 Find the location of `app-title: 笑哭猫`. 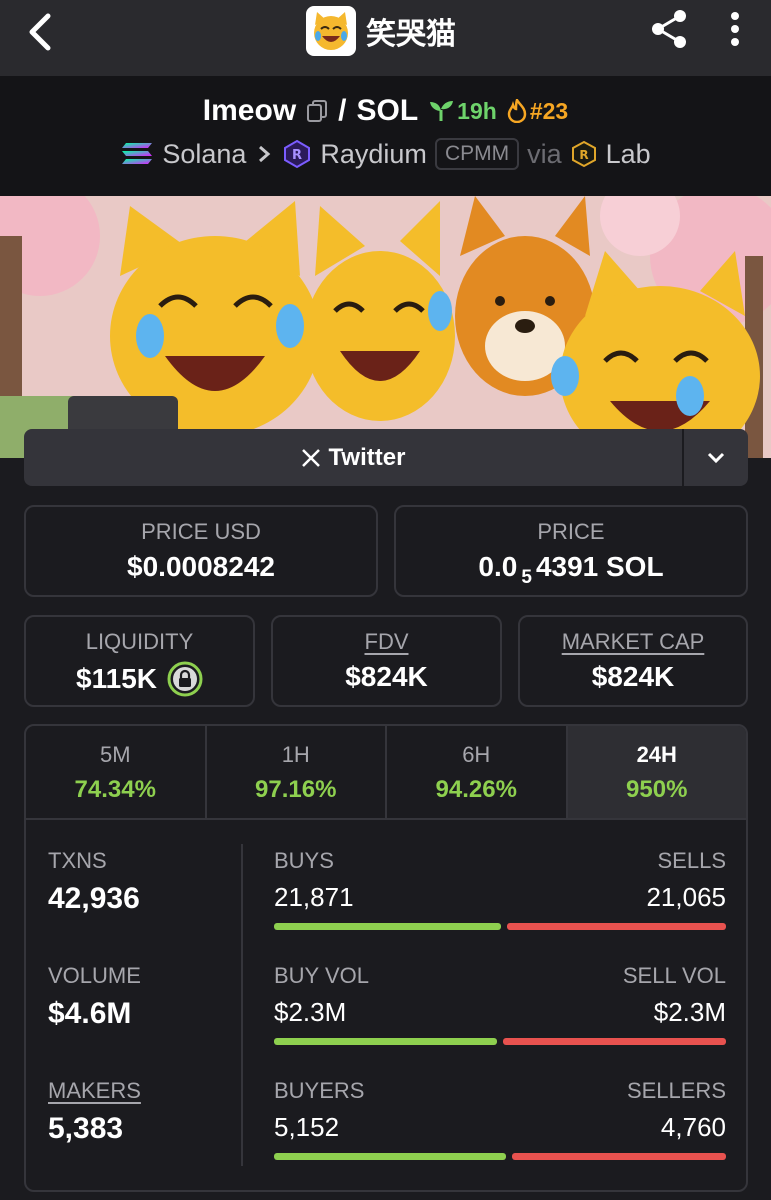

app-title: 笑哭猫 is located at coordinates (411, 34).